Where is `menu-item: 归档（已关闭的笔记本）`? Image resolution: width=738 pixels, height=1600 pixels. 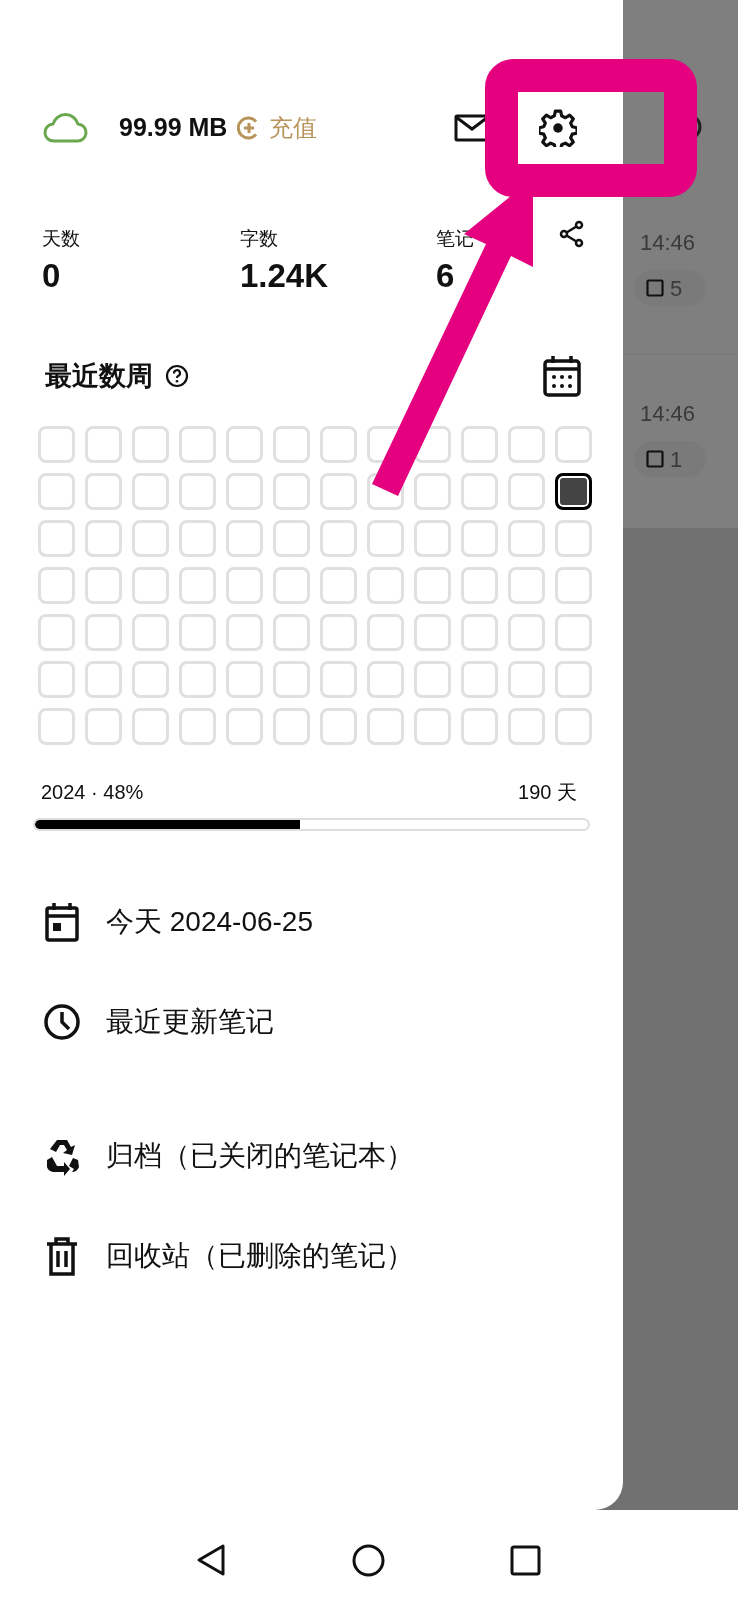
menu-item: 归档（已关闭的笔记本） is located at coordinates (260, 1156).